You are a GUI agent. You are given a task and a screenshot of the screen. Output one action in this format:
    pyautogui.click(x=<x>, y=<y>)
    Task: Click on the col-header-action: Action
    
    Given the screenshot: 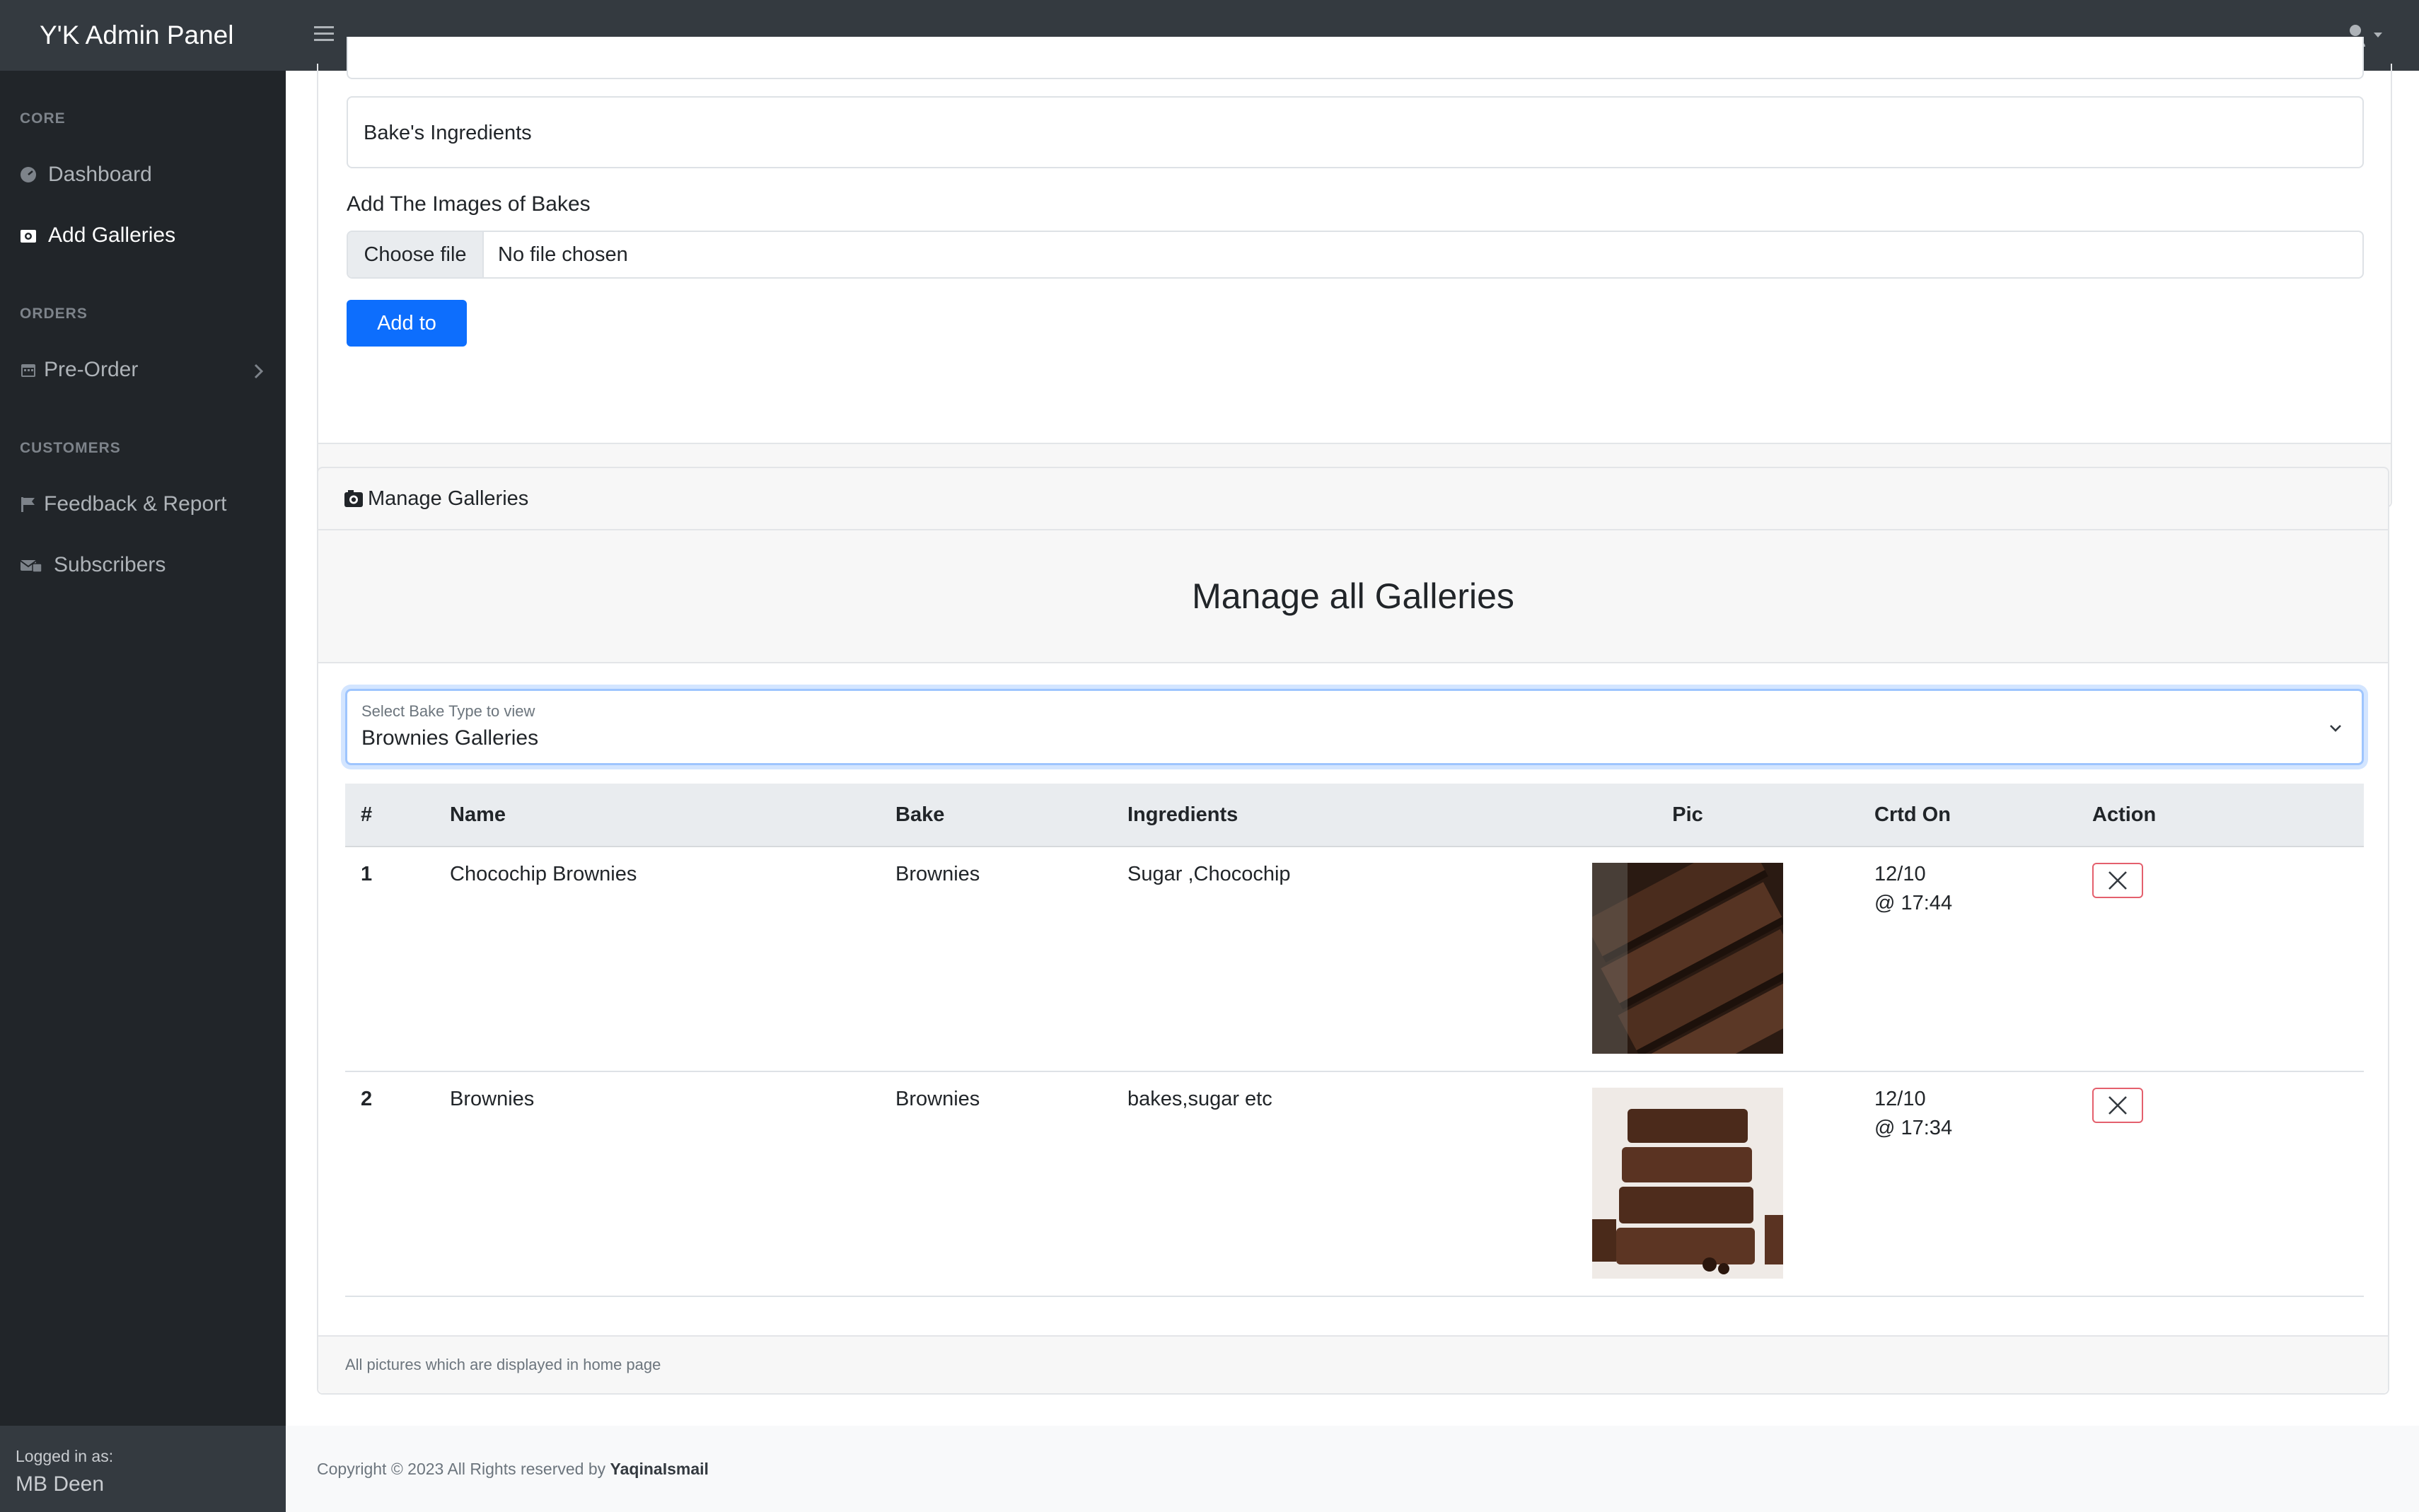 What is the action you would take?
    pyautogui.click(x=2221, y=815)
    